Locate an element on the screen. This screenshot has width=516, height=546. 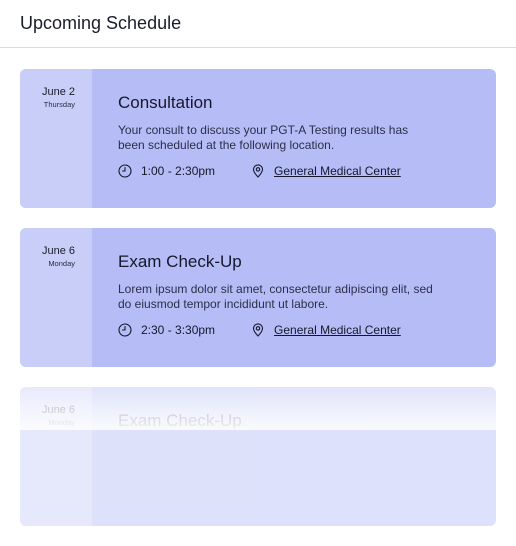
appointment-meta: 1:00 - 2:30pm General Medical Center is located at coordinates (294, 171).